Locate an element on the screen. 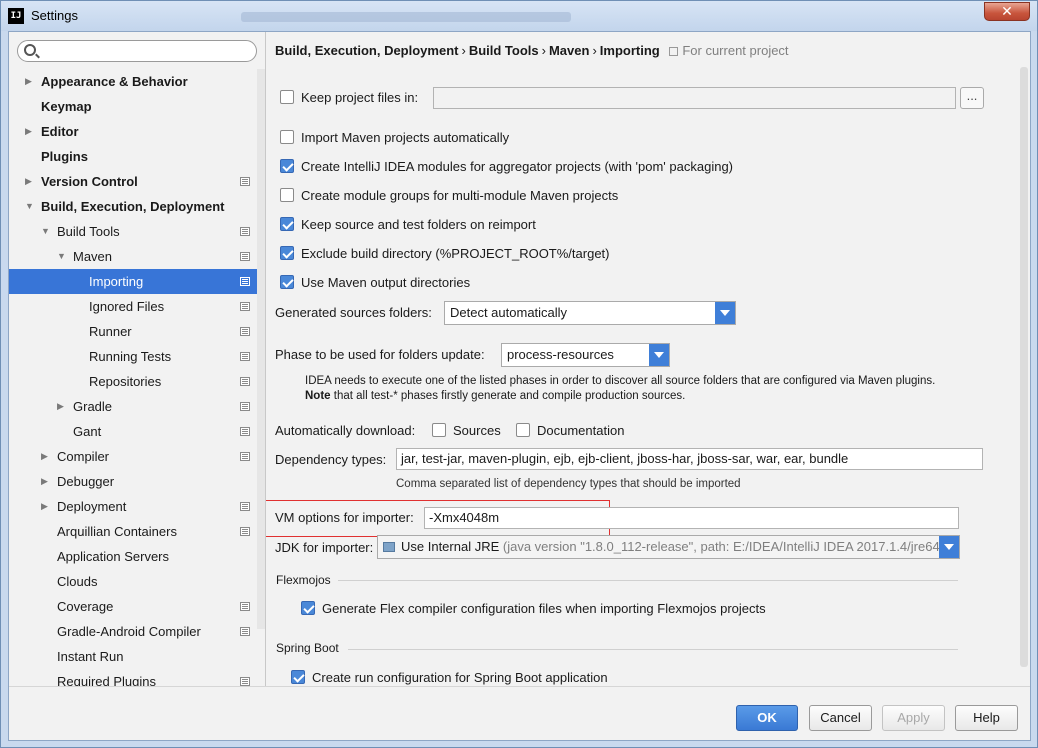  help-button: Help is located at coordinates (986, 718).